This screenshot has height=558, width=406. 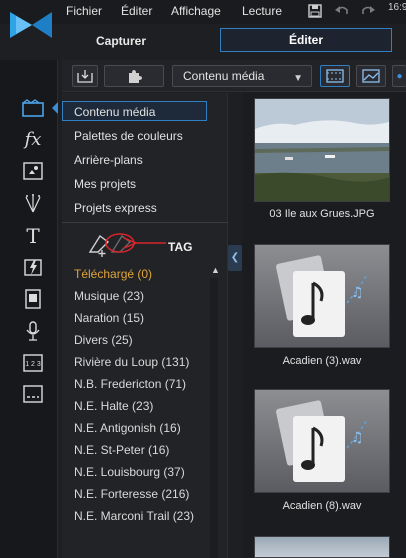 I want to click on particle-room-icon, so click(x=33, y=203).